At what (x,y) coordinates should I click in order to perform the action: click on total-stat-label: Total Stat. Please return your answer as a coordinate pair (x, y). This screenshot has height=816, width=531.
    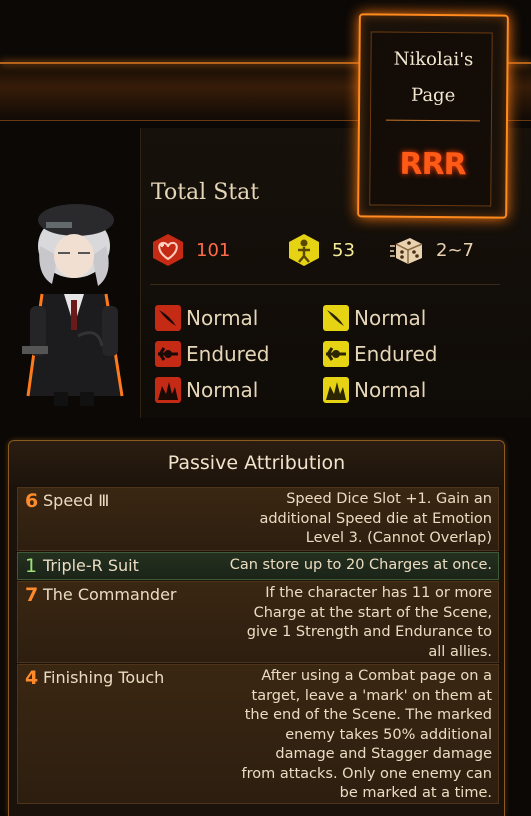
    Looking at the image, I should click on (205, 192).